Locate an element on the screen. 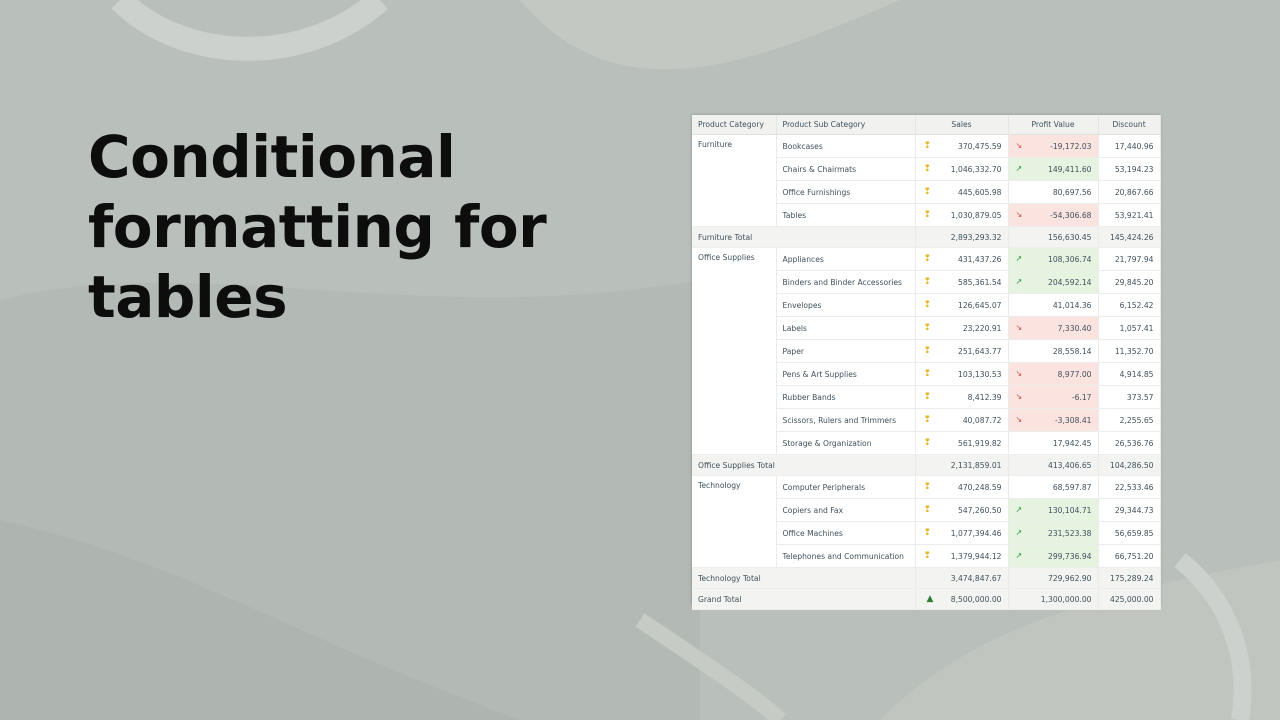 This screenshot has height=720, width=1280. discount-cell-text: 145,424.26 is located at coordinates (1132, 237).